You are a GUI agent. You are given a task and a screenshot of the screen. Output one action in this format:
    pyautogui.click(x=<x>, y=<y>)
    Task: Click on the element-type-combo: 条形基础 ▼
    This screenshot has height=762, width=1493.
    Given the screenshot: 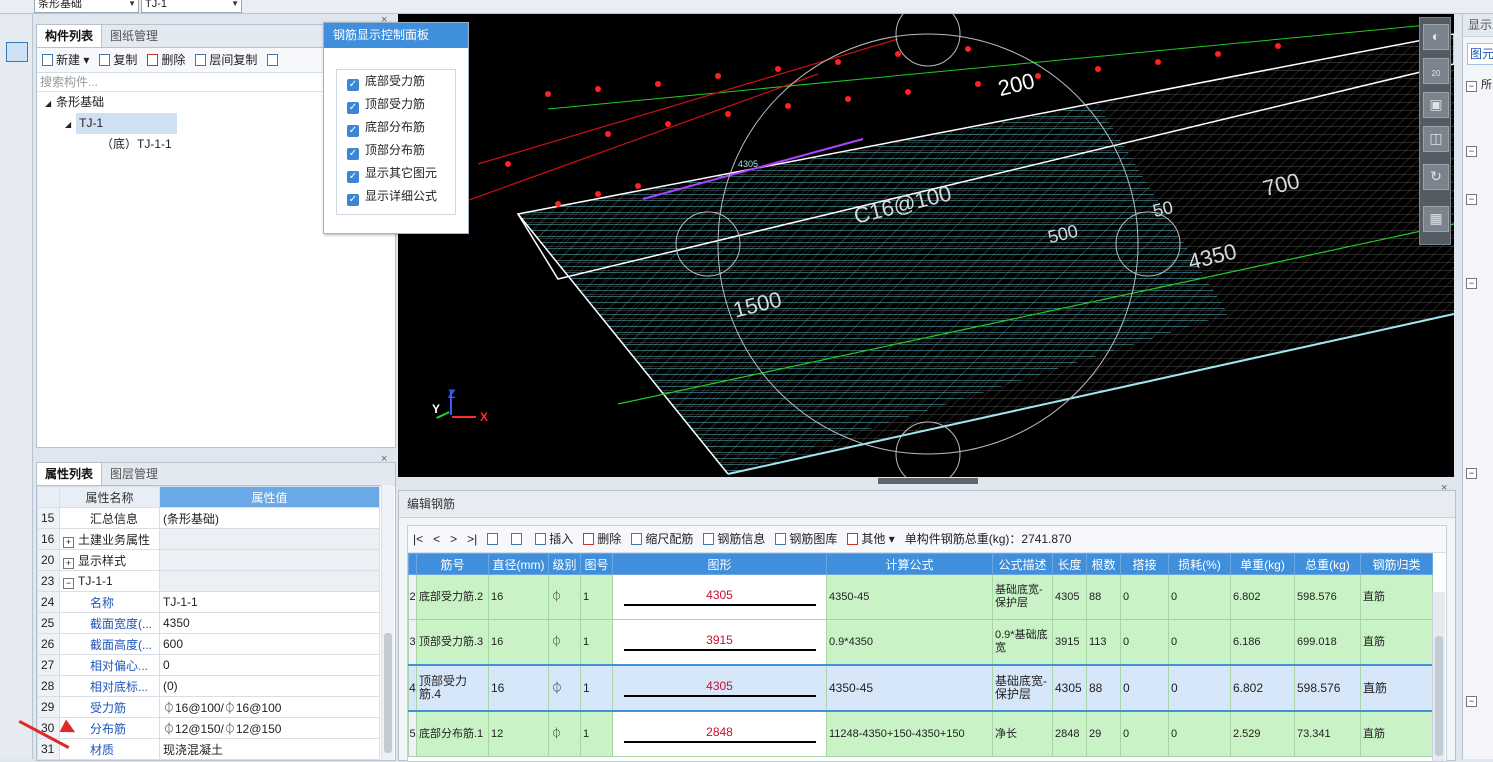 What is the action you would take?
    pyautogui.click(x=86, y=6)
    